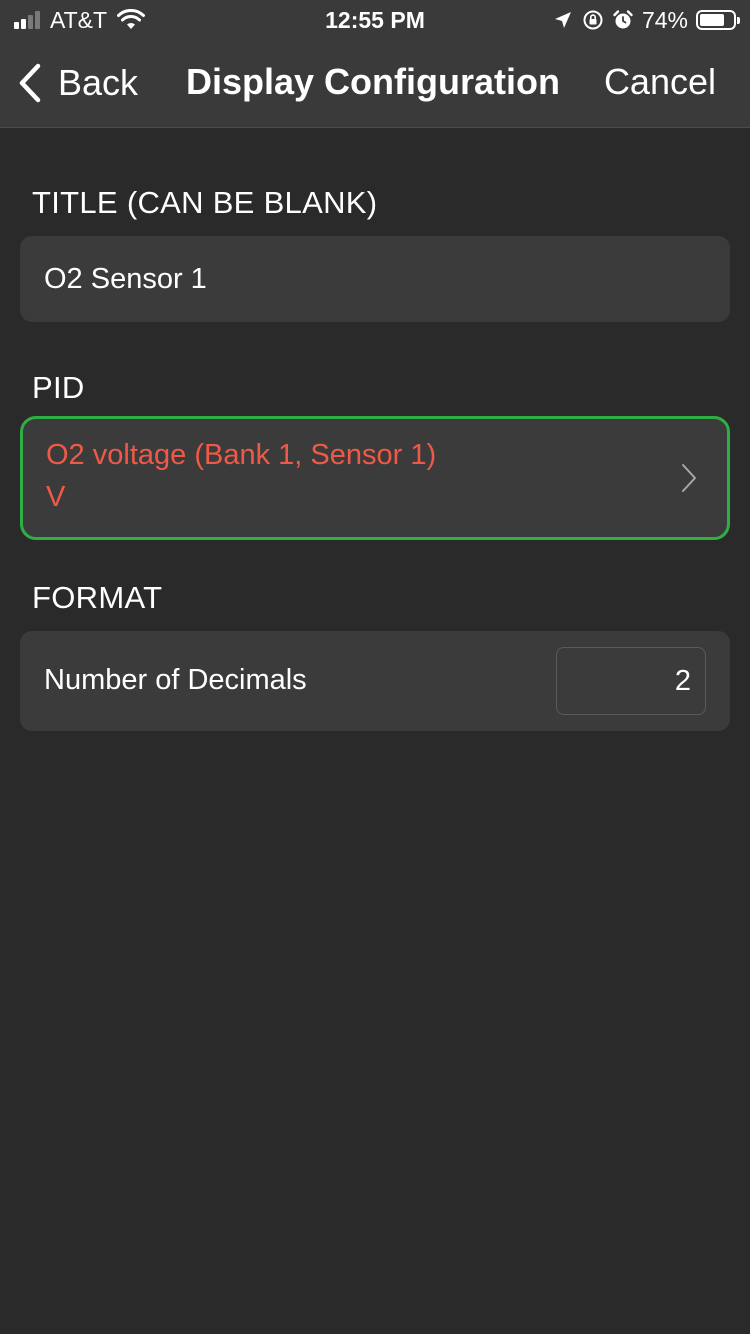  I want to click on navigation-bar: Back Display Configuration Cancel, so click(375, 84).